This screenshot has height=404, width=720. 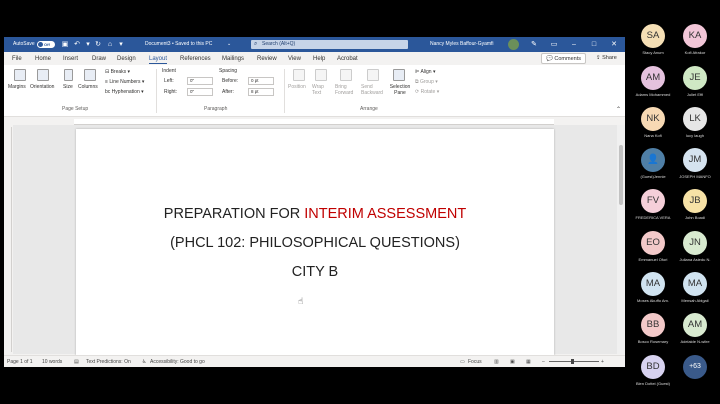 I want to click on user-avatar, so click(x=513, y=44).